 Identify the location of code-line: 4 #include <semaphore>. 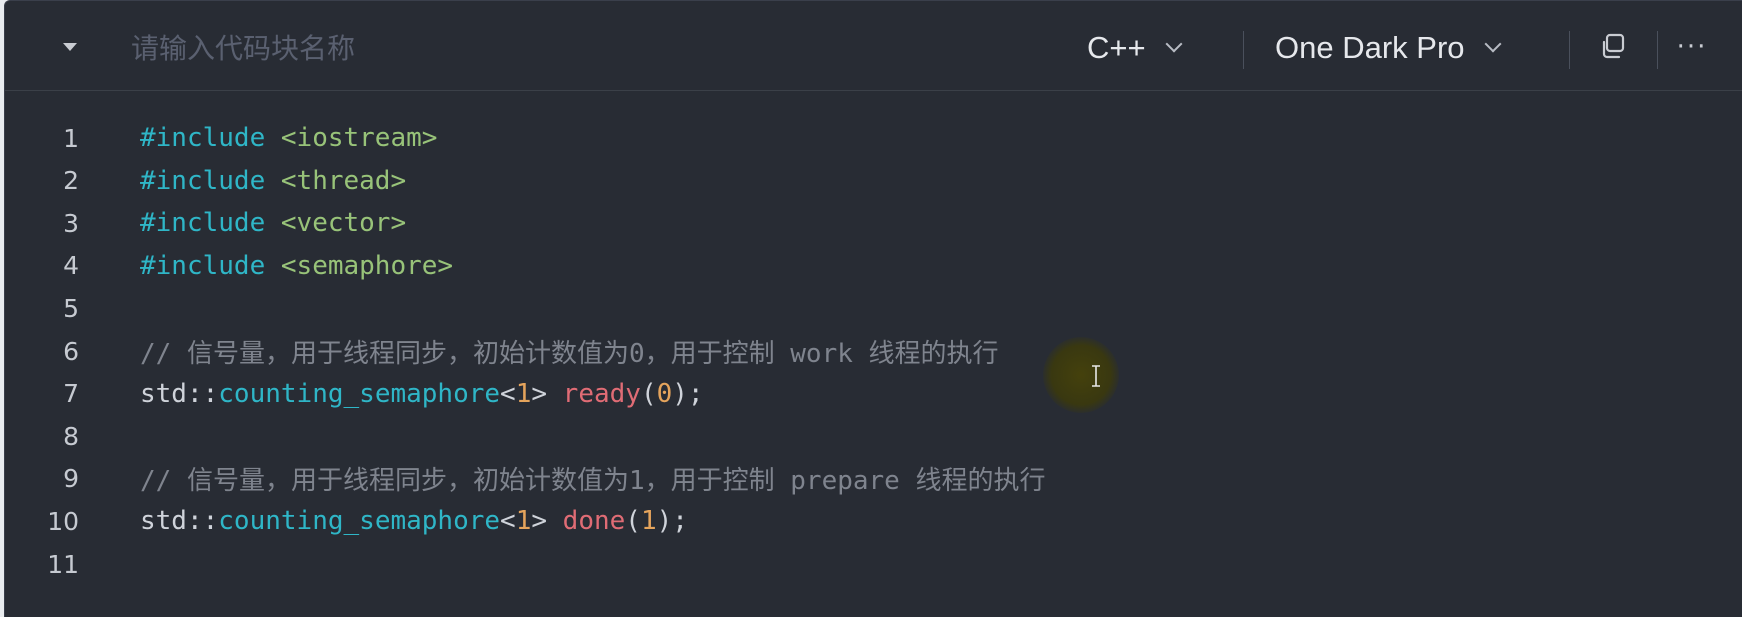
(873, 266).